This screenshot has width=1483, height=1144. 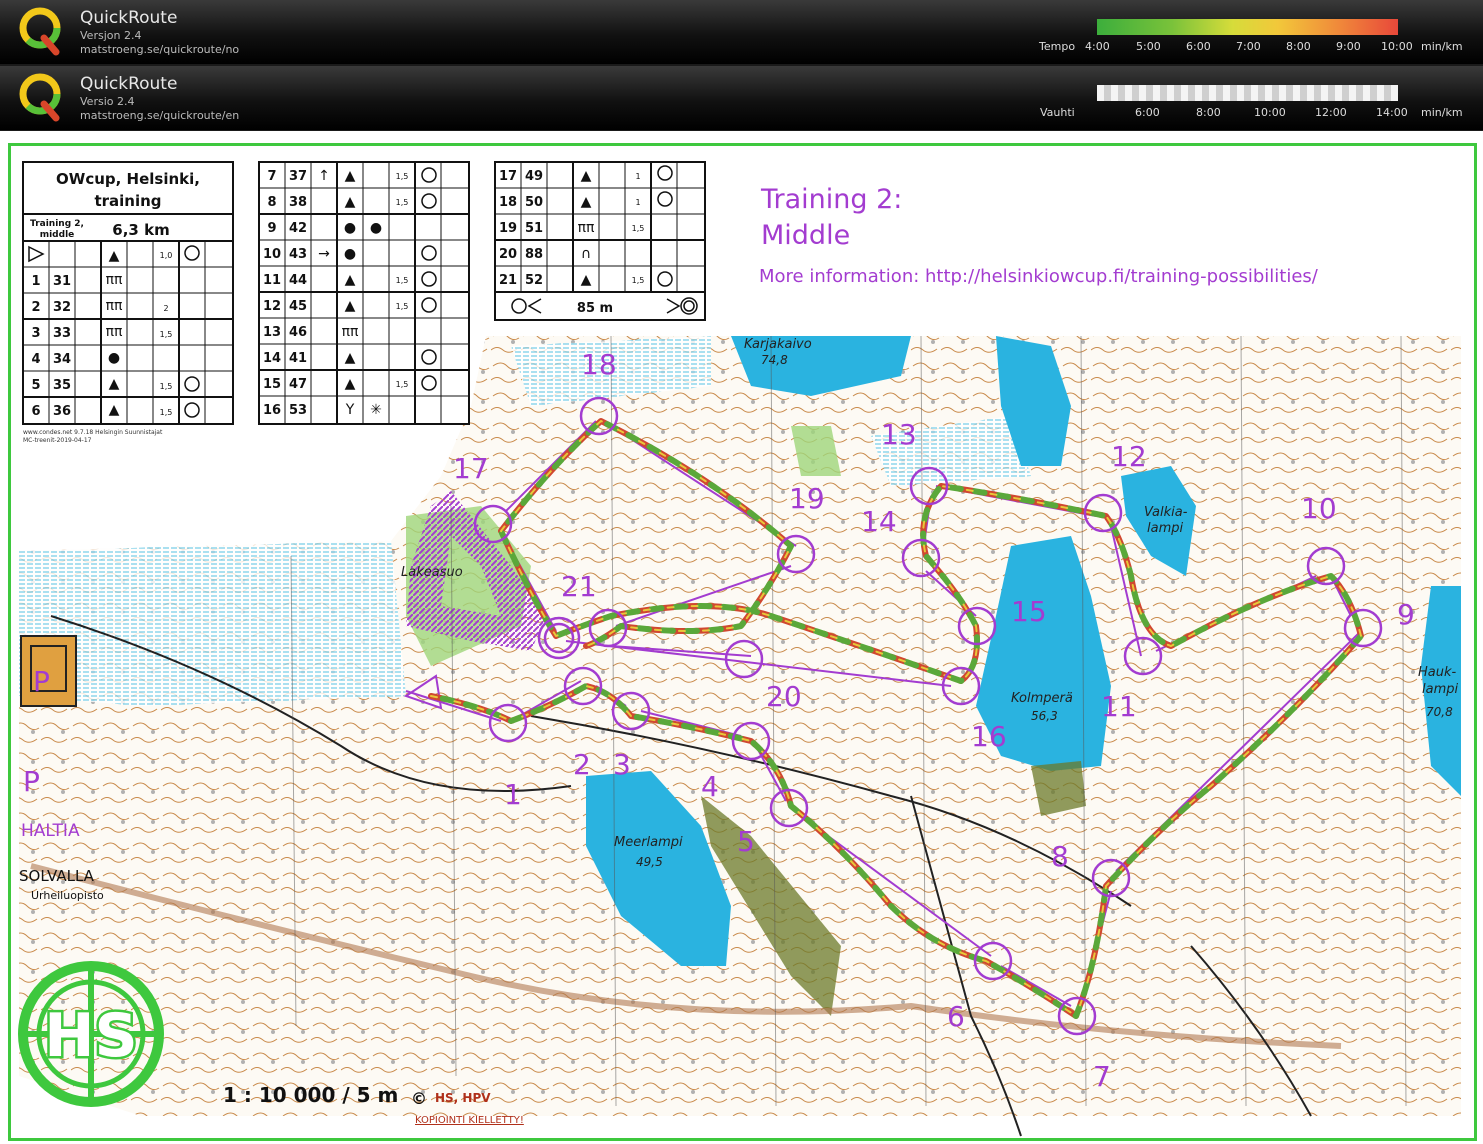 I want to click on haltia-label: HALTIA, so click(x=50, y=831).